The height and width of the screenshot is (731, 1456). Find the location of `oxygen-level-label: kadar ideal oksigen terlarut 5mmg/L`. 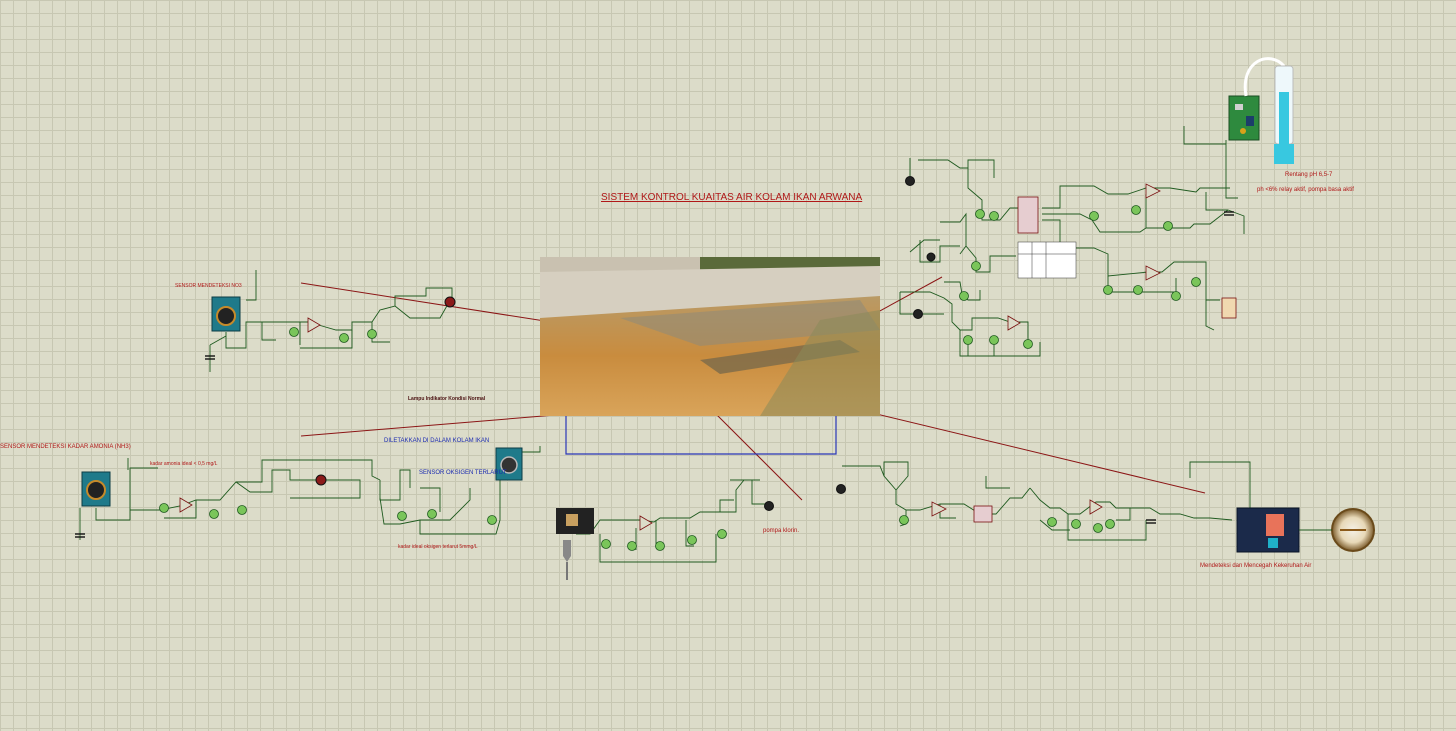

oxygen-level-label: kadar ideal oksigen terlarut 5mmg/L is located at coordinates (438, 547).